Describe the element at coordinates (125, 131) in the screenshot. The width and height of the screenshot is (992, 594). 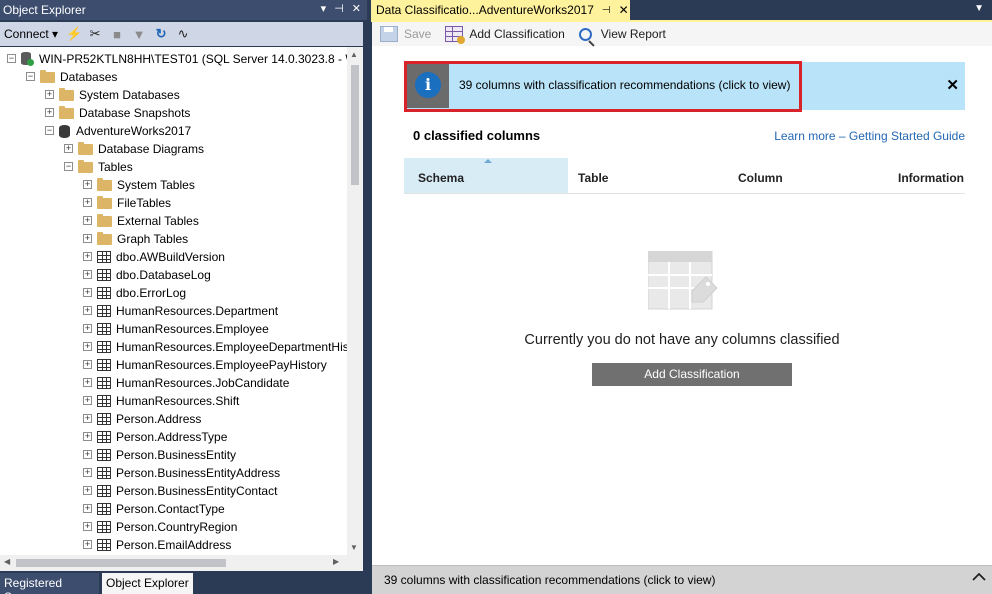
I see `tree-node: AdventureWorks2017` at that location.